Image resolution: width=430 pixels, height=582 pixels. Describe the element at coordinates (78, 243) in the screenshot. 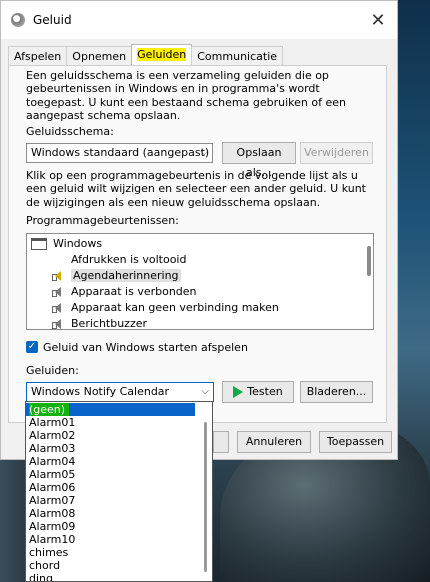

I see `list-item-label: Windows` at that location.